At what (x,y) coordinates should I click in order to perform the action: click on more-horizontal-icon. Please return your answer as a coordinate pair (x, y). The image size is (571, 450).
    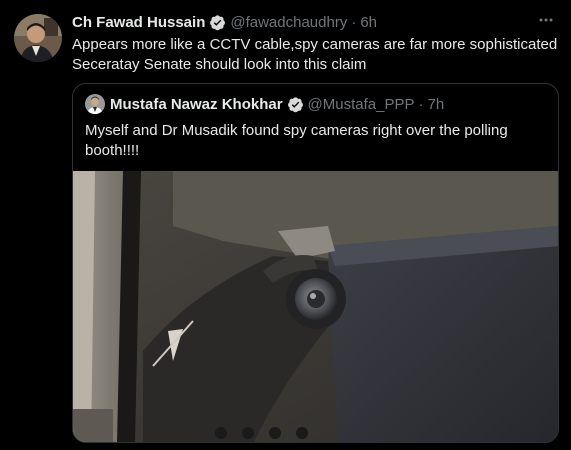
    Looking at the image, I should click on (546, 20).